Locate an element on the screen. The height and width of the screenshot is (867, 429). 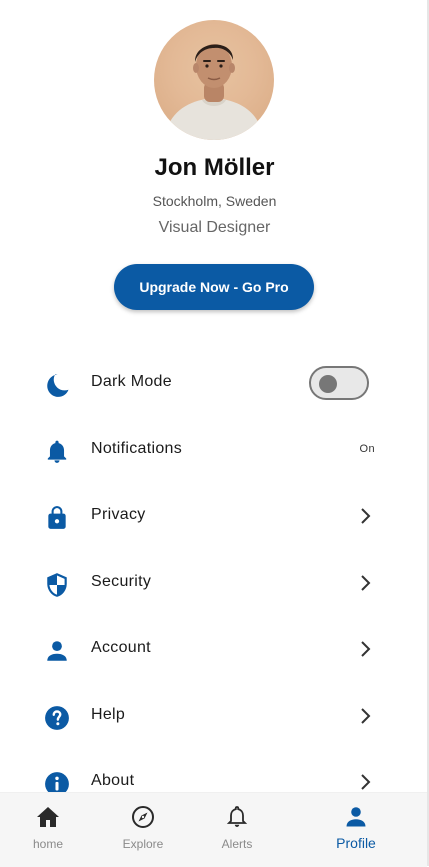
moon-icon is located at coordinates (57, 385).